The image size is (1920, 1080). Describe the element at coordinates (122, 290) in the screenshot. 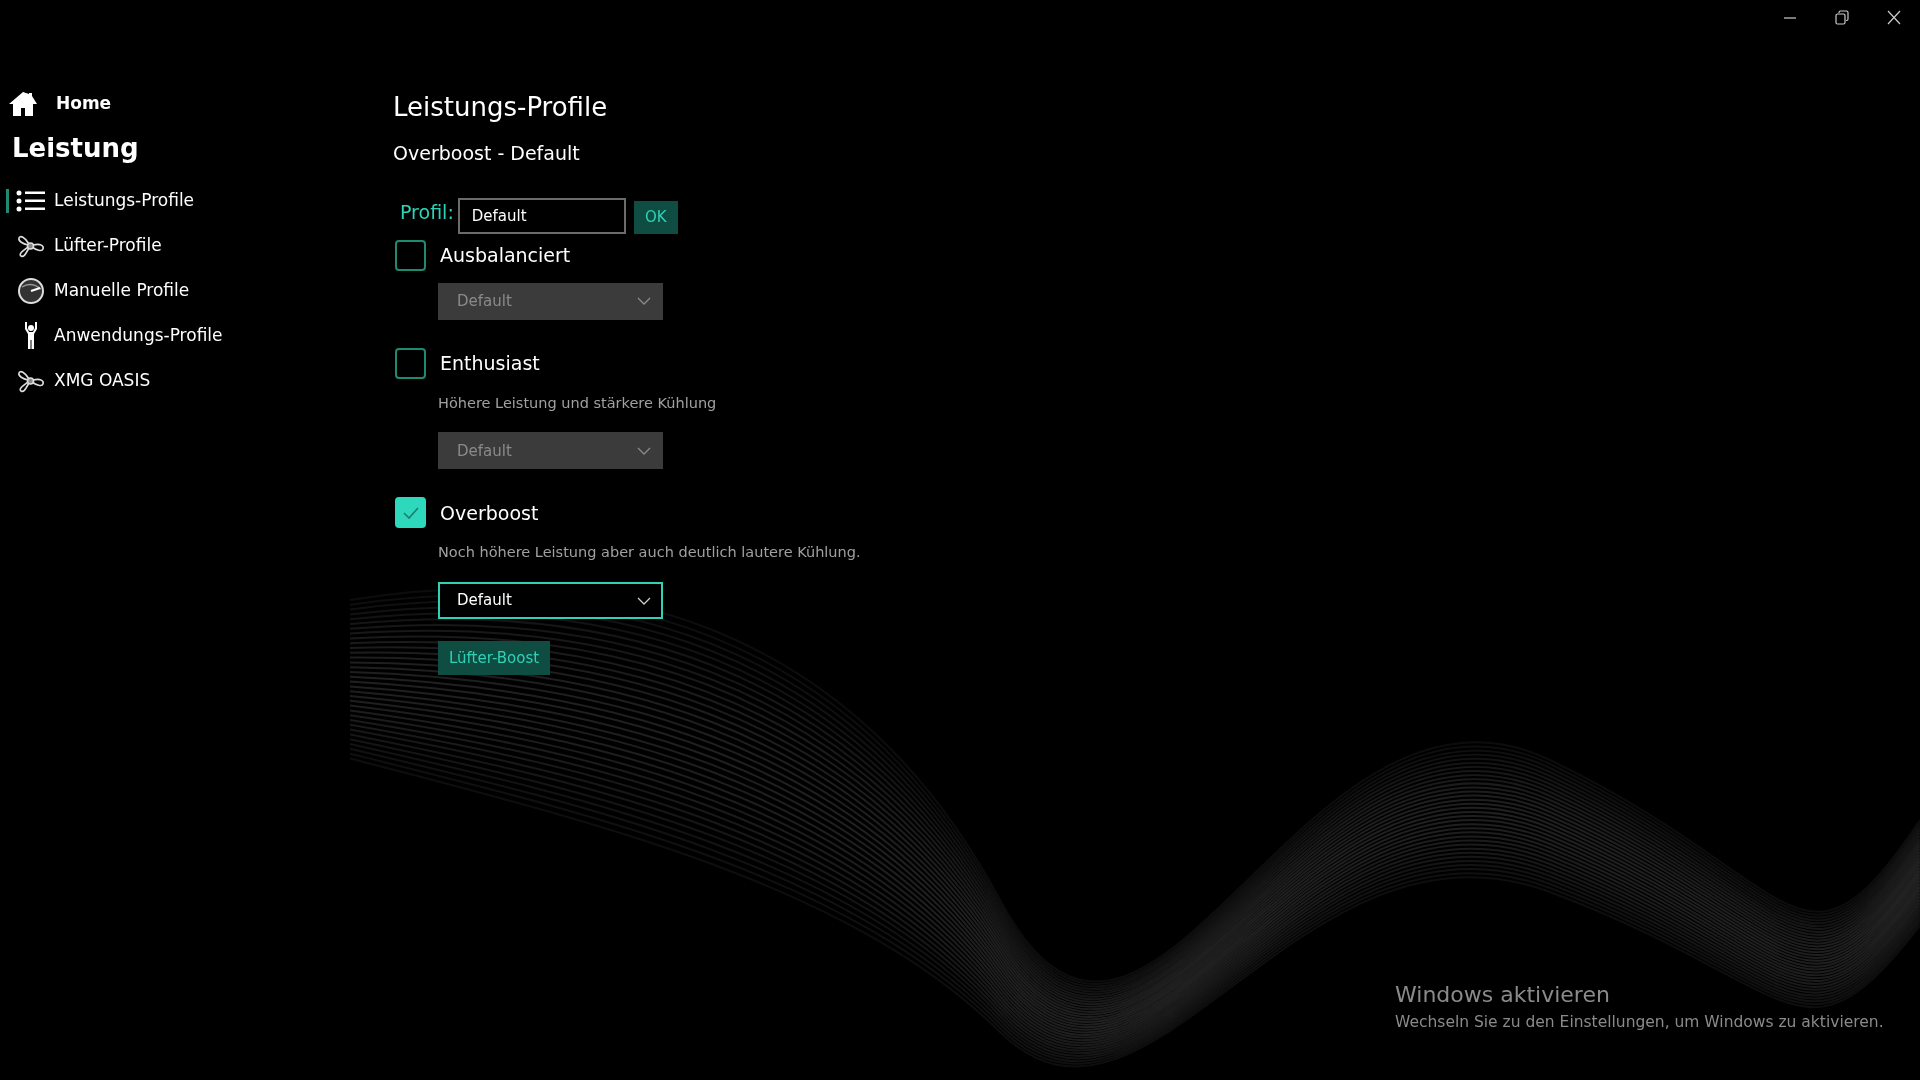

I see `sidebar-item: Manuelle Profile` at that location.